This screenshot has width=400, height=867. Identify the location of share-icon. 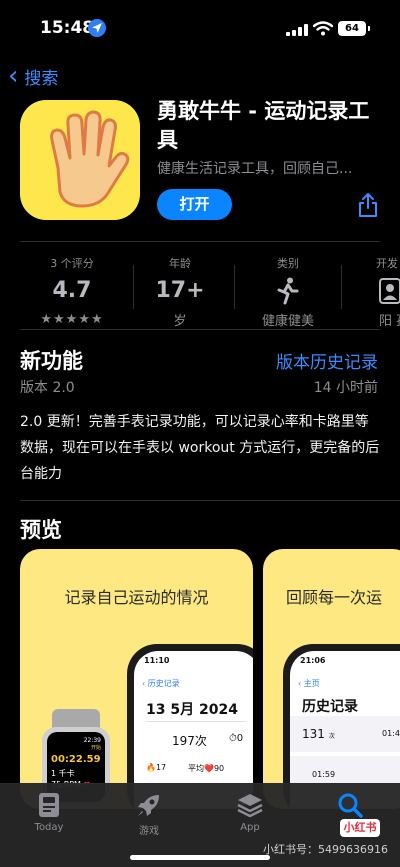
(368, 205).